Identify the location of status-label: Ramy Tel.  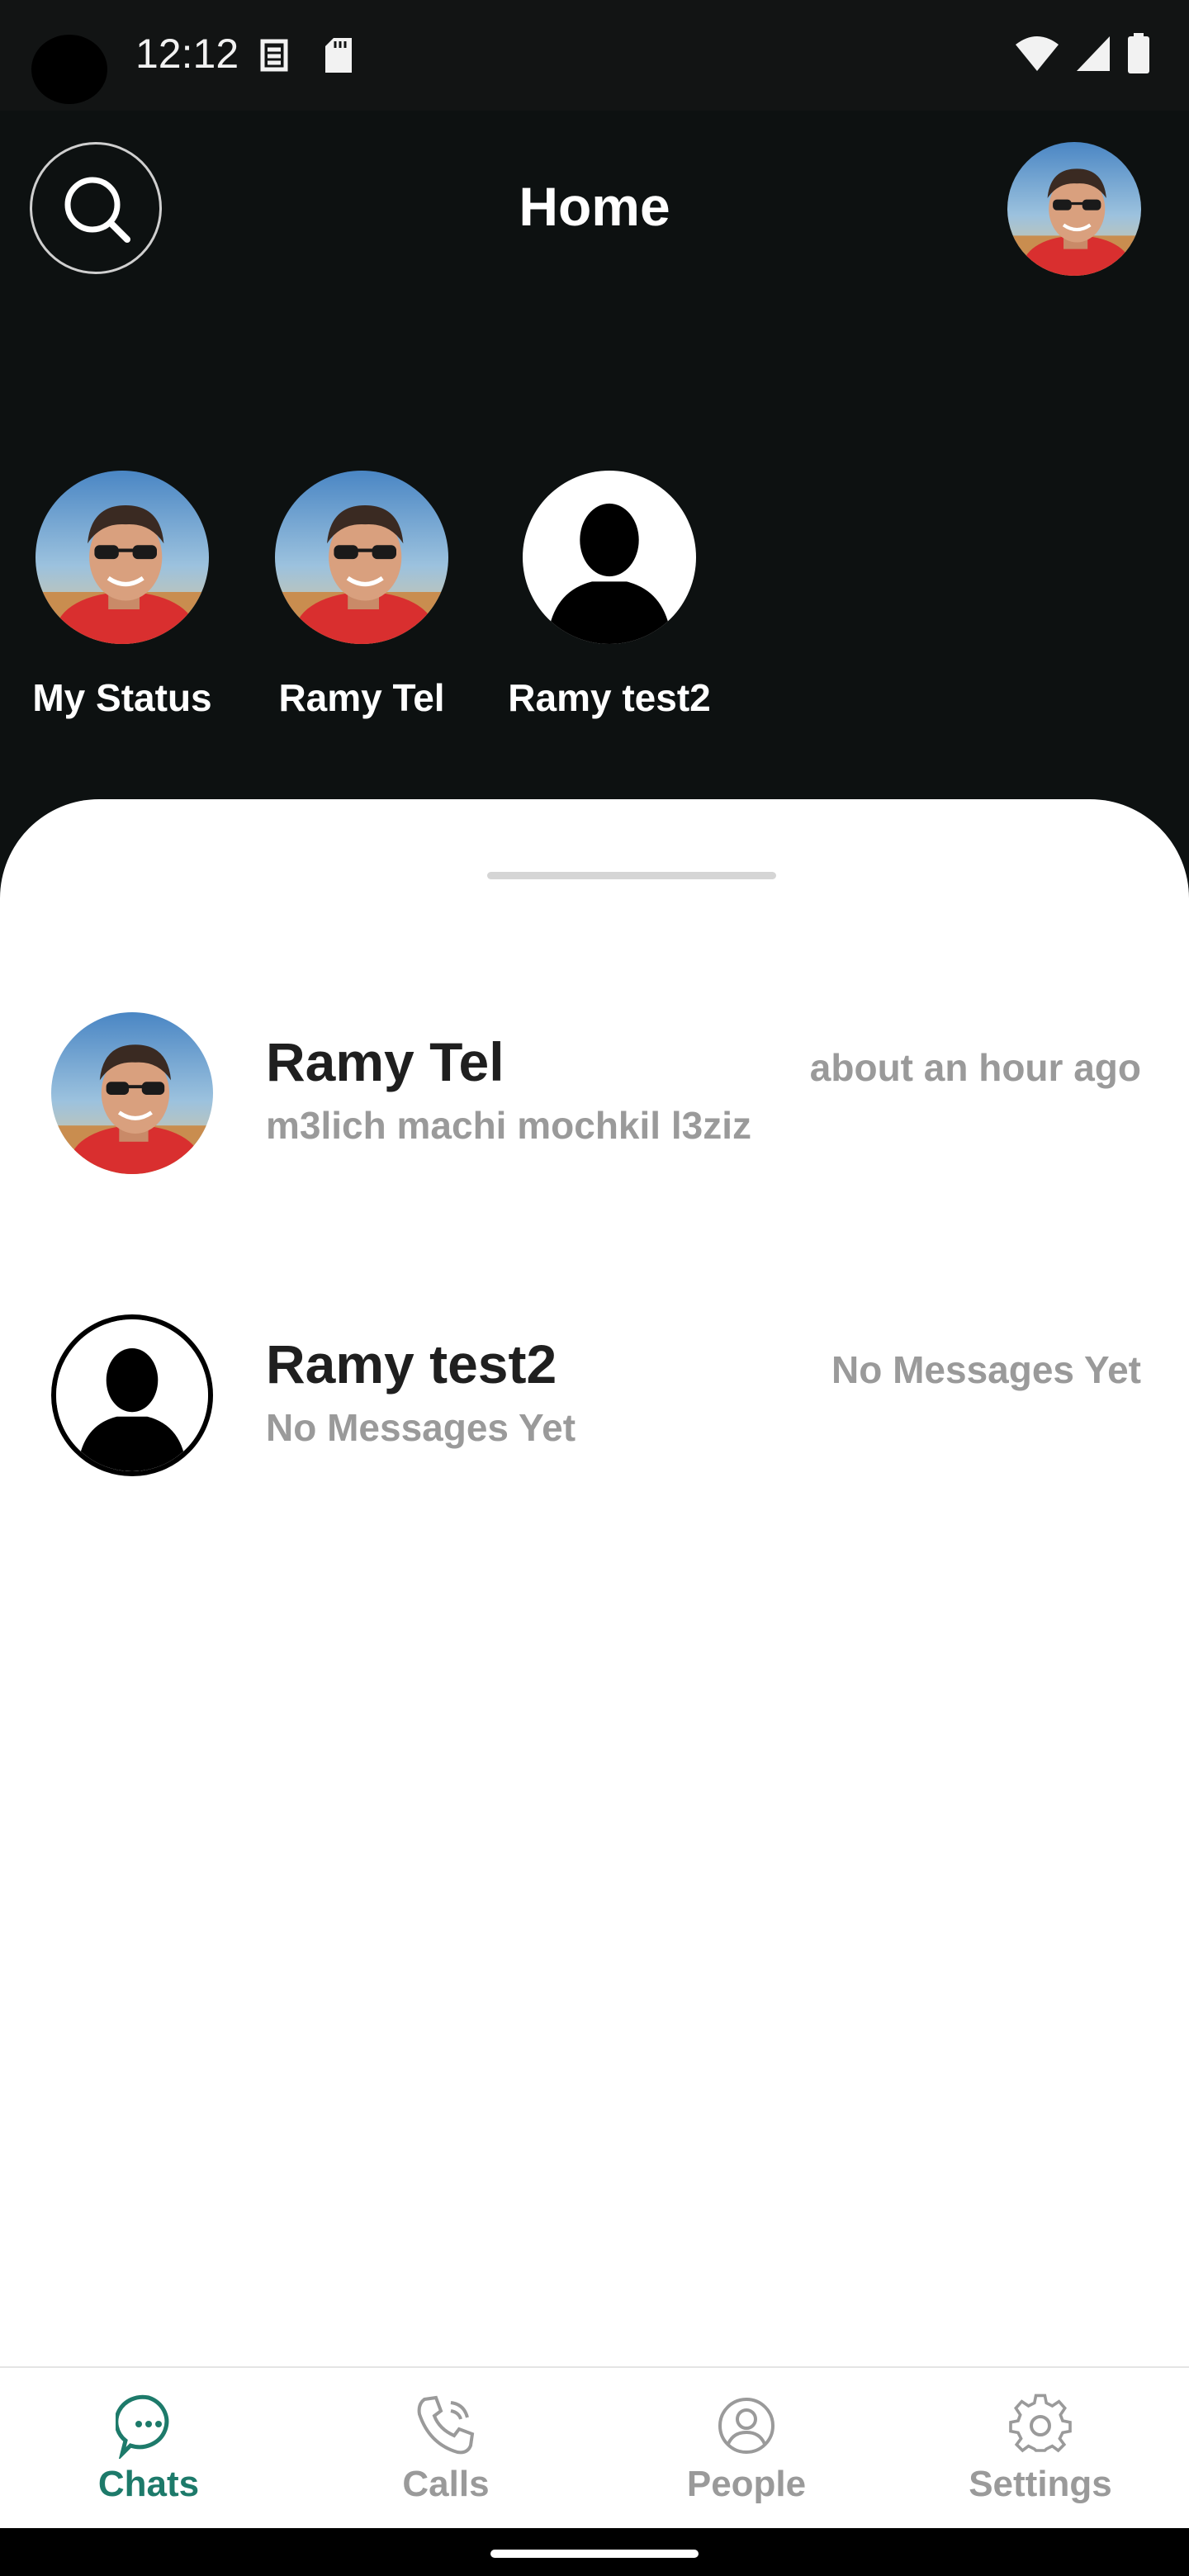
(361, 697).